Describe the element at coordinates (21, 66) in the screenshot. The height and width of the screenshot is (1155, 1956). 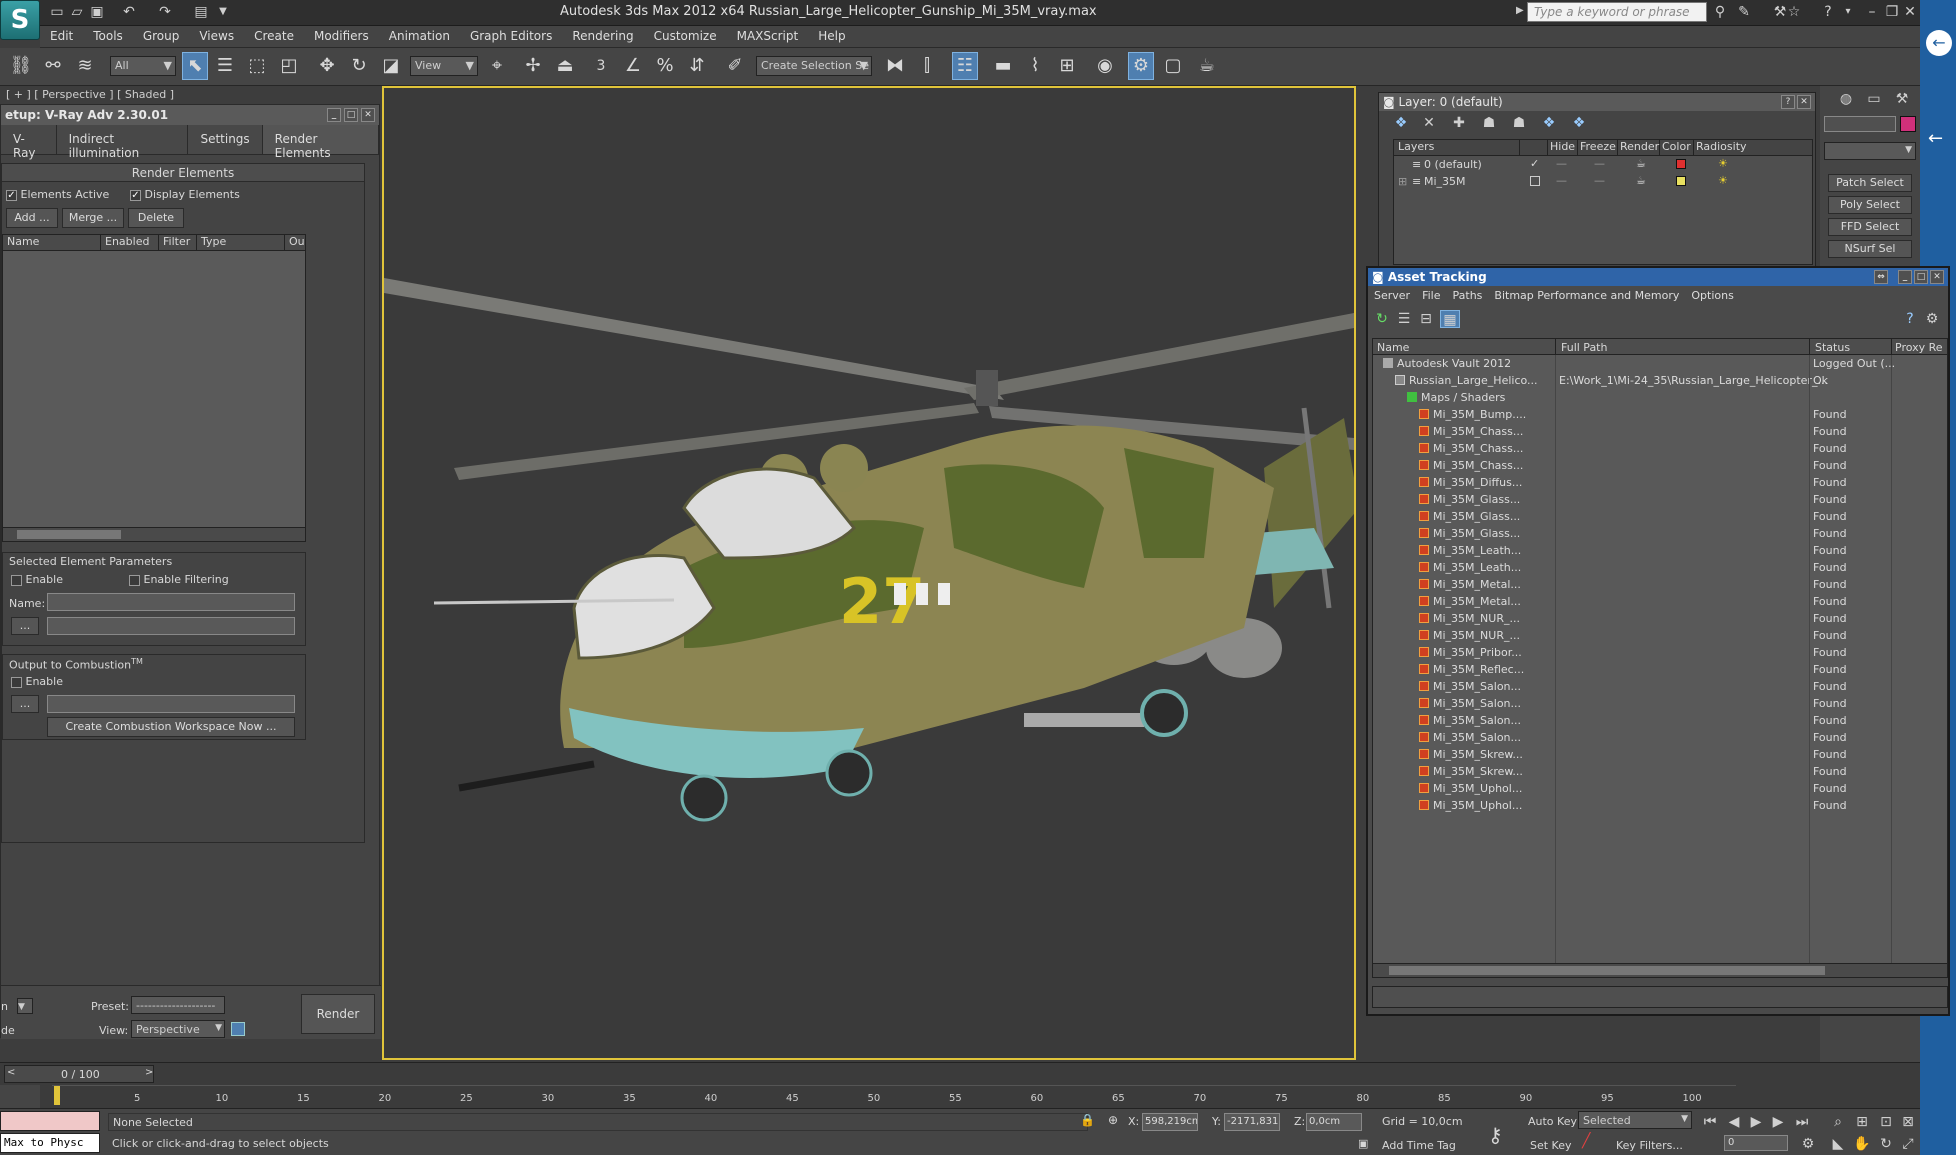
I see `select-and-link-icon: ⛓` at that location.